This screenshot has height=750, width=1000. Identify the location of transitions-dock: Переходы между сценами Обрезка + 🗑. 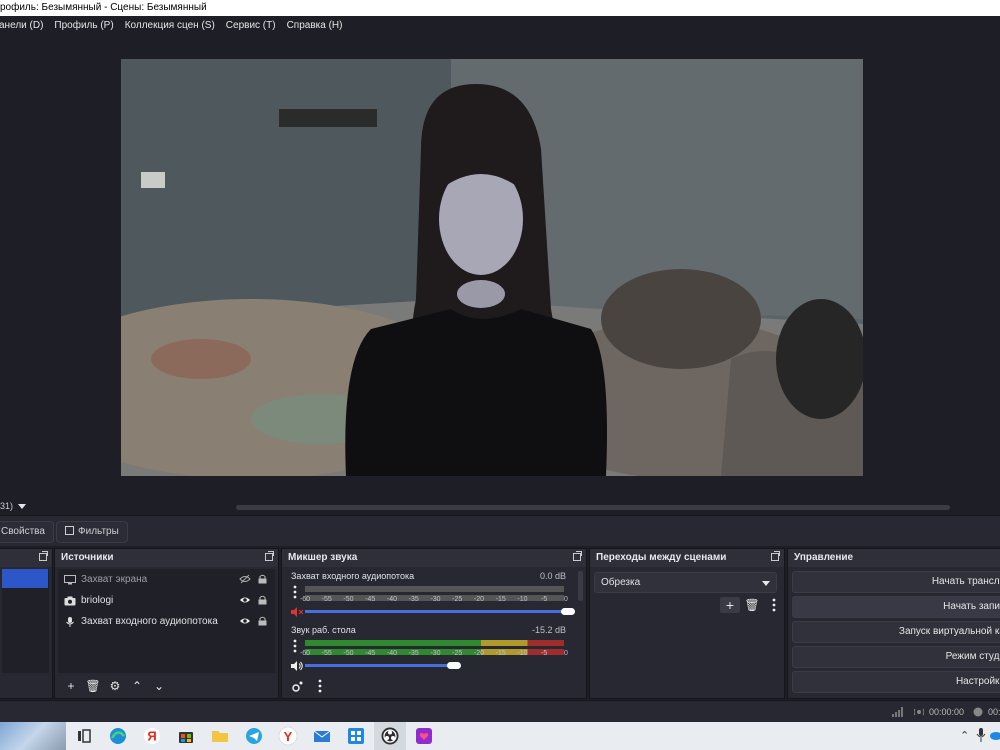
(687, 623).